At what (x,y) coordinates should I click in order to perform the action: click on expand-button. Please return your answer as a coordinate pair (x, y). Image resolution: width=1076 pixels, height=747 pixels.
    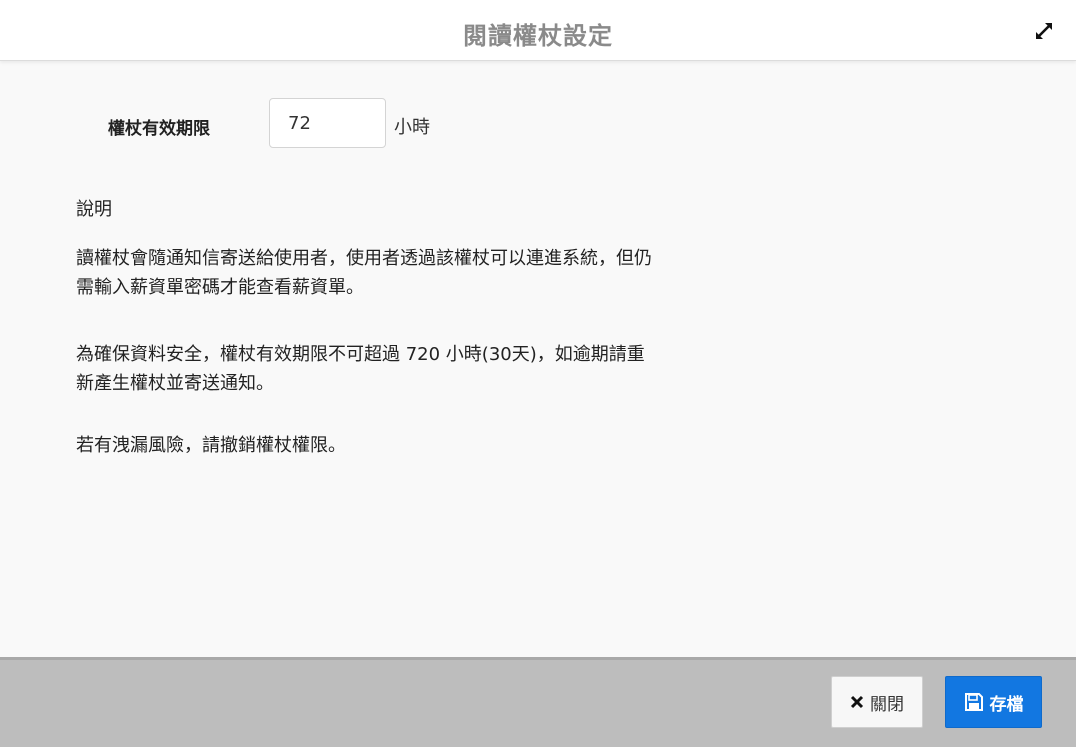
    Looking at the image, I should click on (1044, 31).